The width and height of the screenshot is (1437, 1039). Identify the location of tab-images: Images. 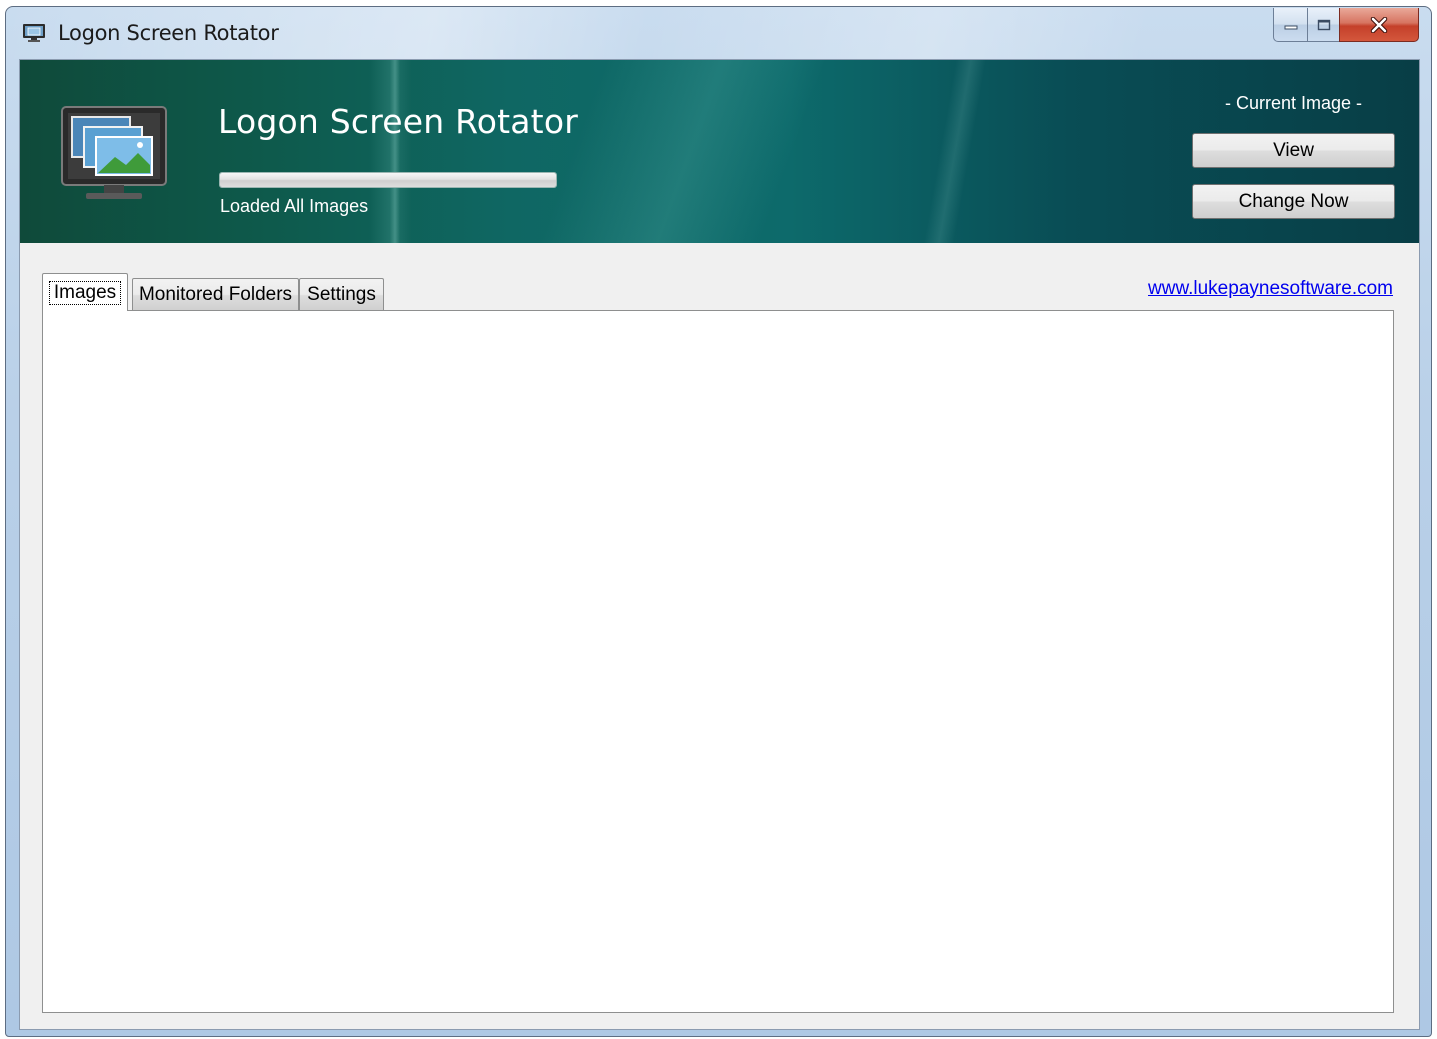
(85, 292).